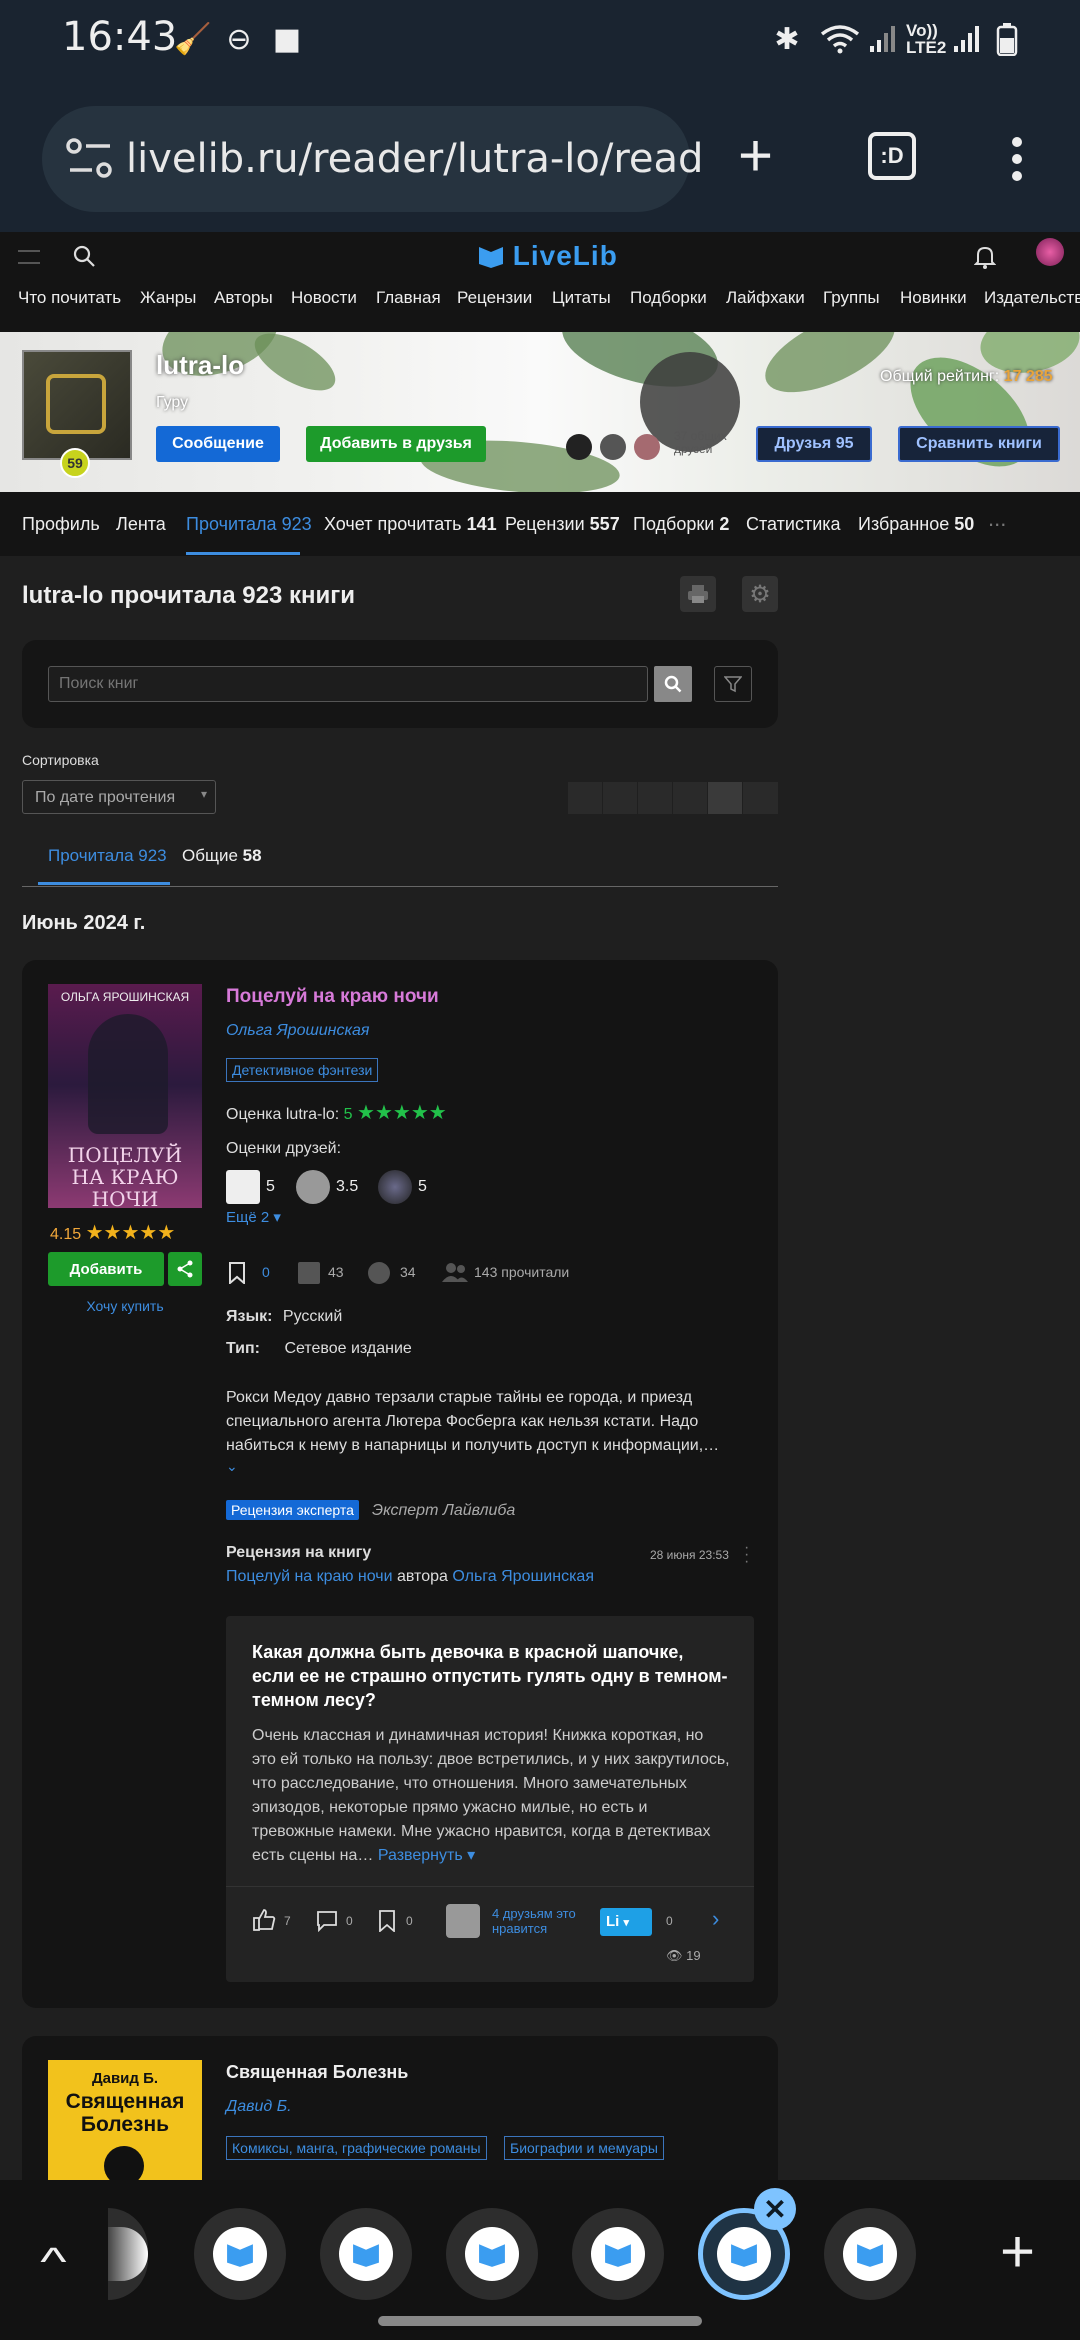 Image resolution: width=1080 pixels, height=2340 pixels. I want to click on hamburger-icon, so click(29, 257).